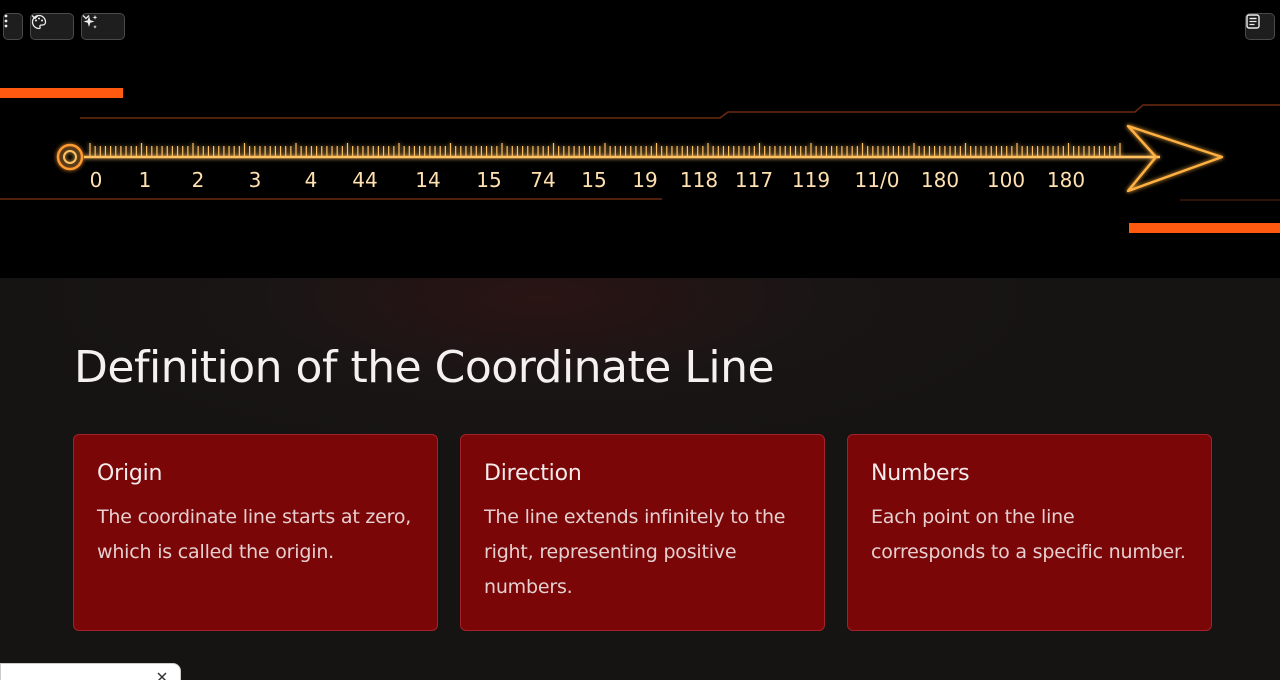 This screenshot has width=1280, height=680. Describe the element at coordinates (699, 180) in the screenshot. I see `axis-tick-label: 118` at that location.